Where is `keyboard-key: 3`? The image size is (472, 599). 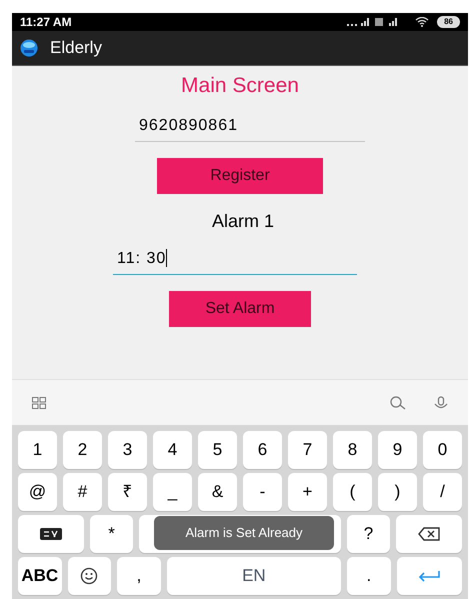 keyboard-key: 3 is located at coordinates (127, 450).